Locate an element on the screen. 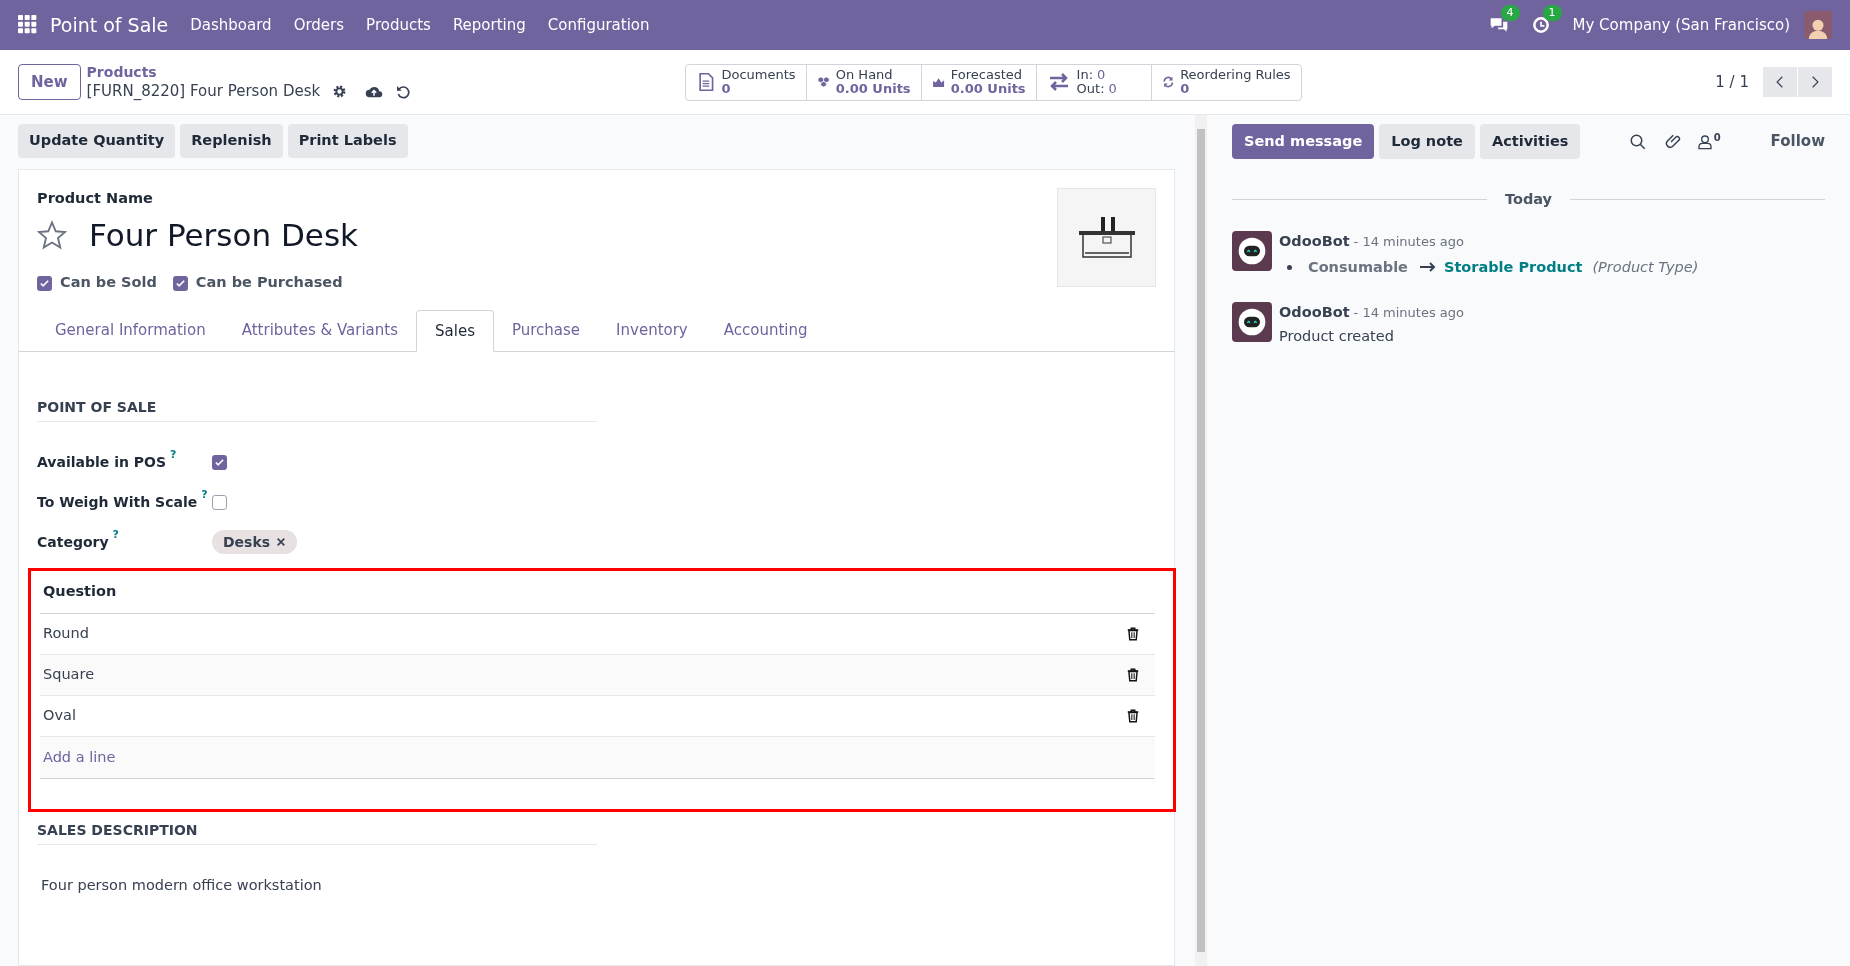 The height and width of the screenshot is (966, 1850). chatter-button: Send message is located at coordinates (1303, 141).